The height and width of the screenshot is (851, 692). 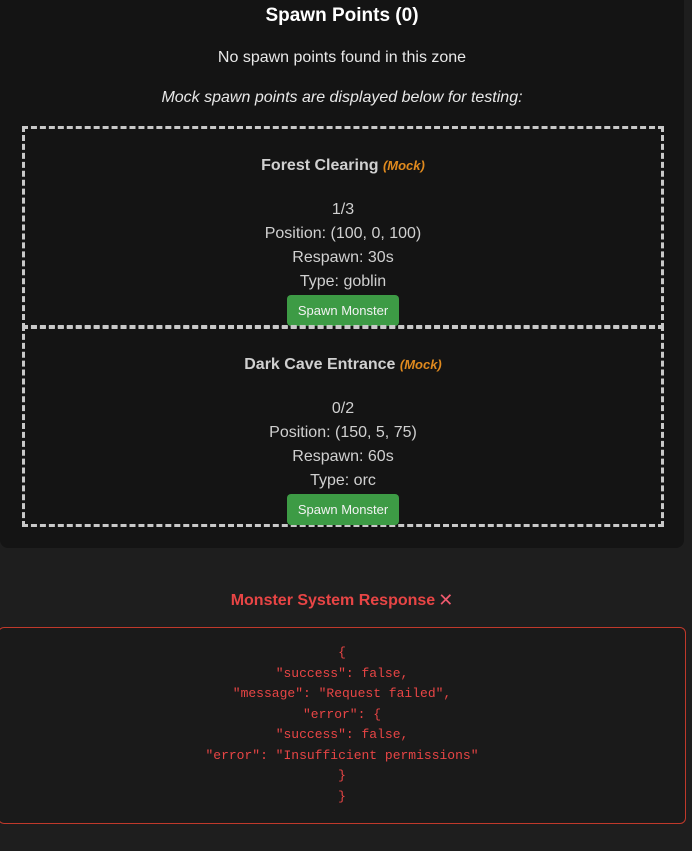 I want to click on response-title: Monster System Response ✕, so click(x=342, y=600).